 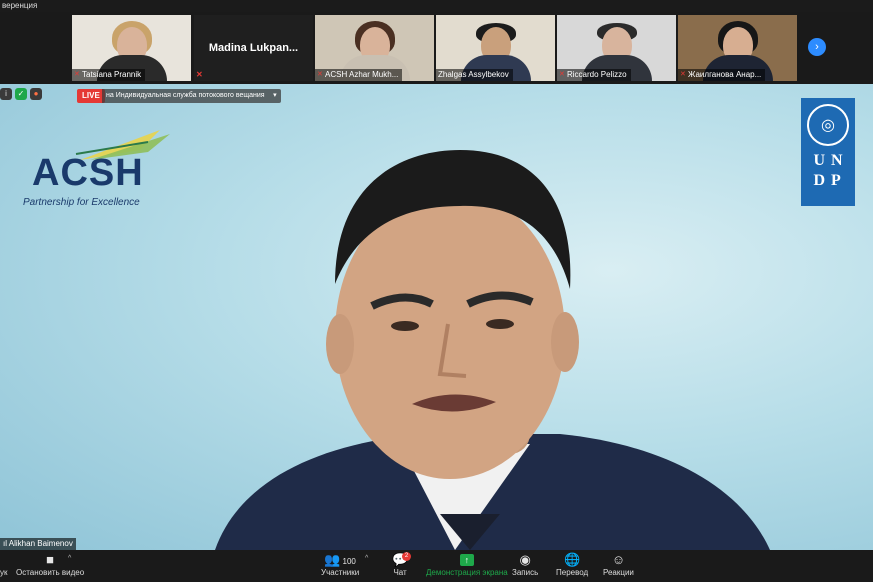 I want to click on share-screen-button: ↑ Демонстрация экрана, so click(x=467, y=564).